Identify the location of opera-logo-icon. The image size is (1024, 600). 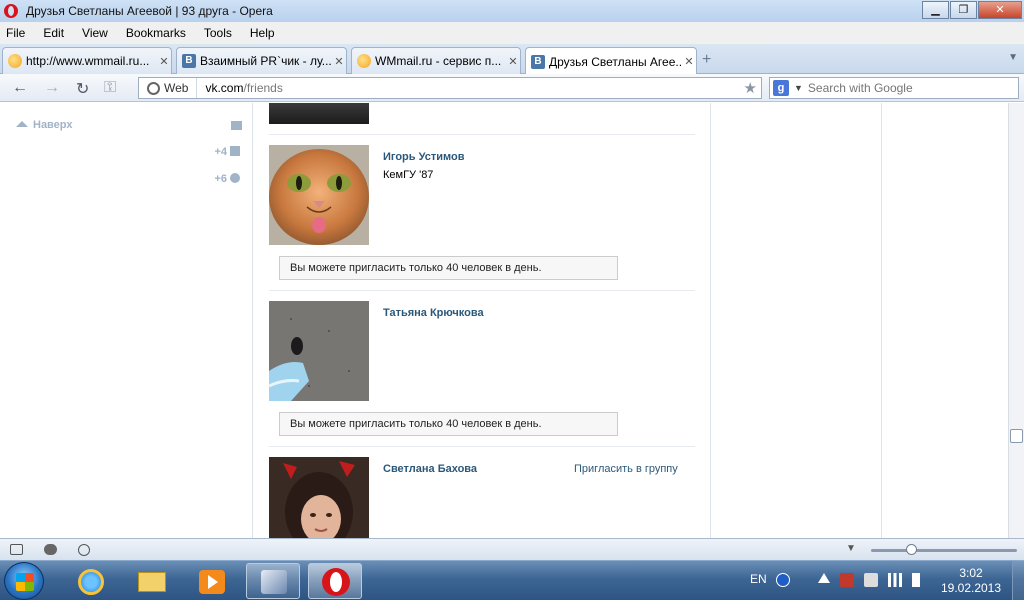
(11, 11).